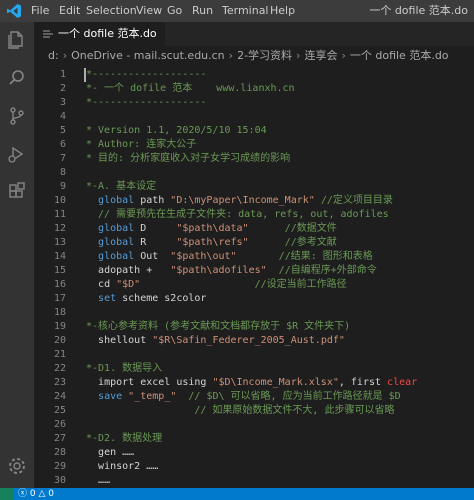  What do you see at coordinates (40, 11) in the screenshot?
I see `menu-file: File` at bounding box center [40, 11].